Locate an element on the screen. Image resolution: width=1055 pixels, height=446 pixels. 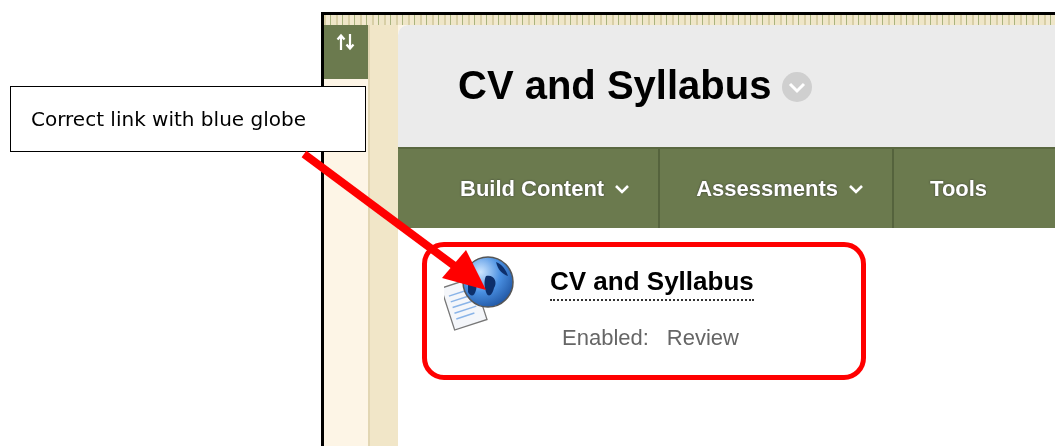
content-link: CV and Syllabus is located at coordinates (652, 283).